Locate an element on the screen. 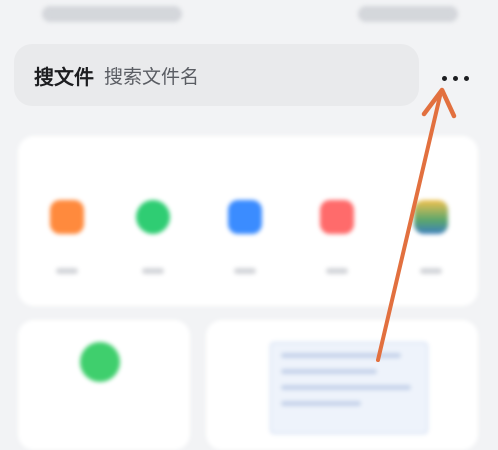 The image size is (498, 450). annotation-arrow is located at coordinates (416, 224).